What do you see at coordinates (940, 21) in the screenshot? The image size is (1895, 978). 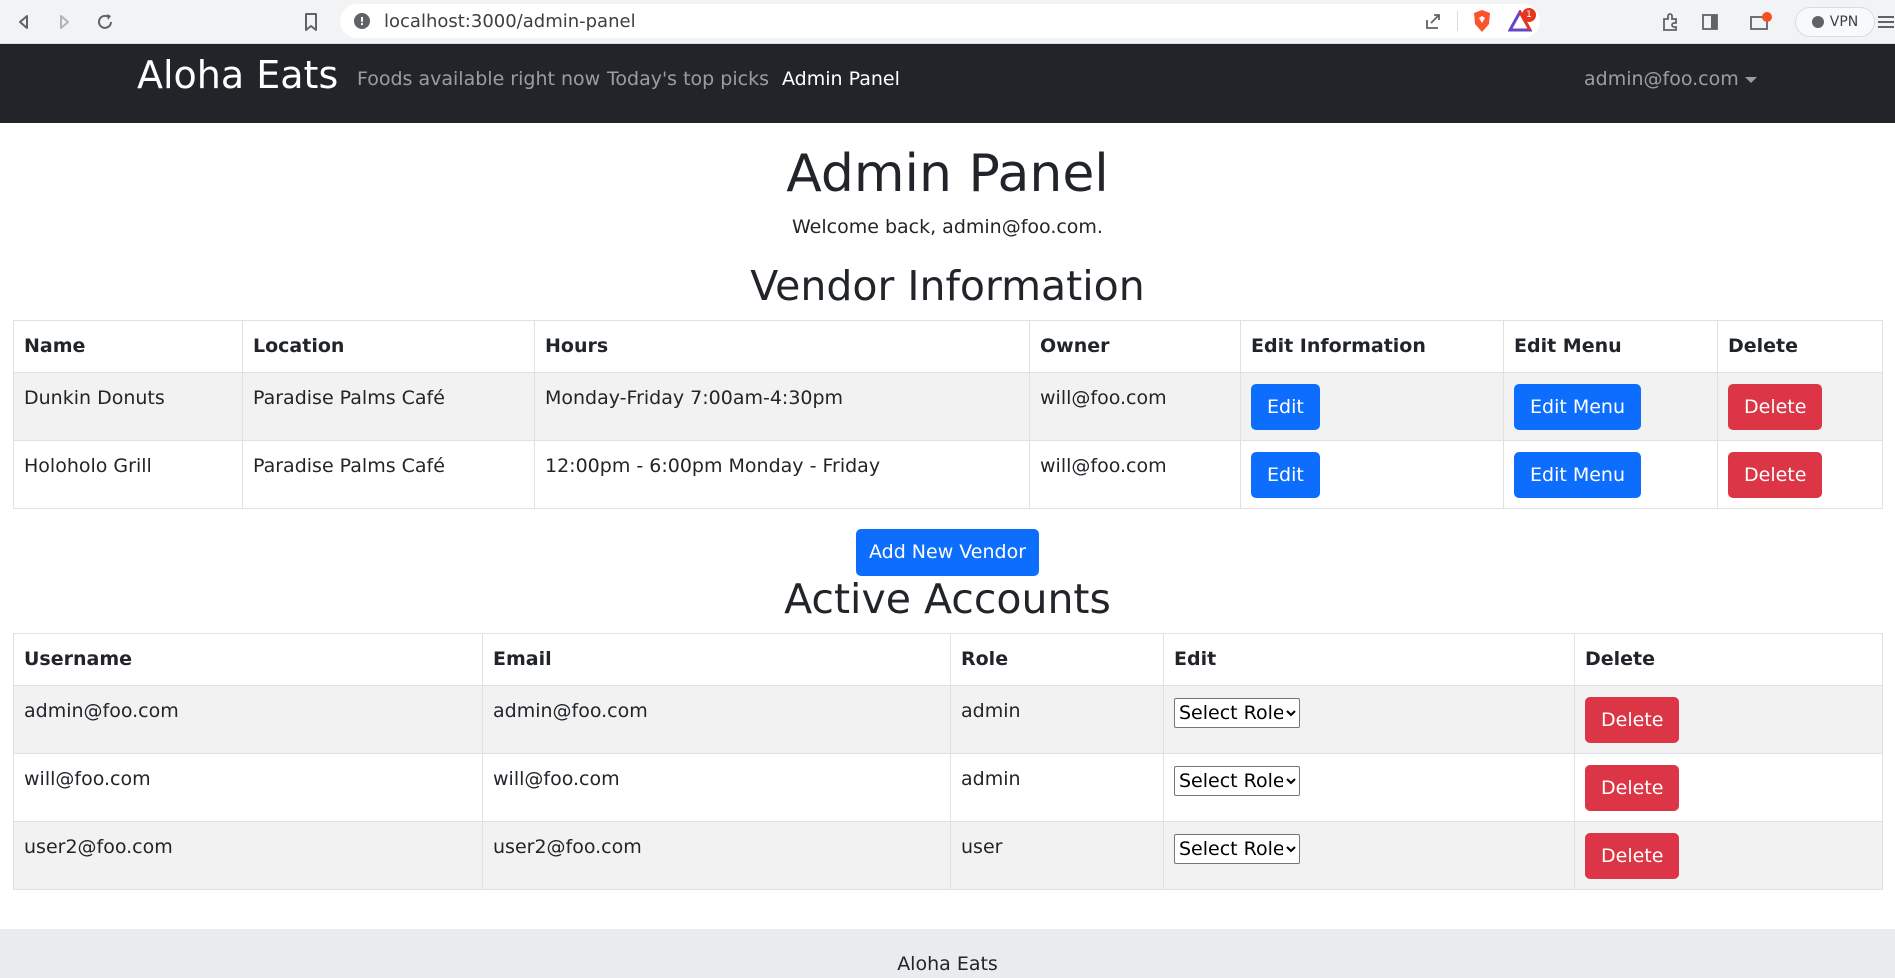 I see `address-bar: ! localhost:3000/admin-panel 1` at bounding box center [940, 21].